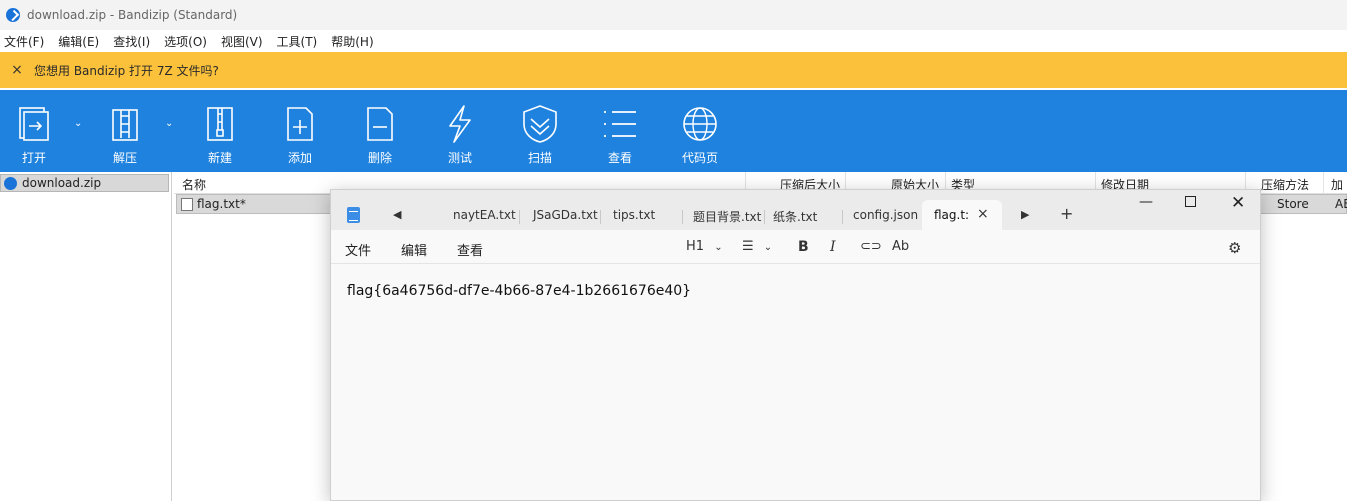 The width and height of the screenshot is (1347, 501). I want to click on notification-message: 您想用 Bandizip 打开 7Z 文件吗?, so click(126, 70).